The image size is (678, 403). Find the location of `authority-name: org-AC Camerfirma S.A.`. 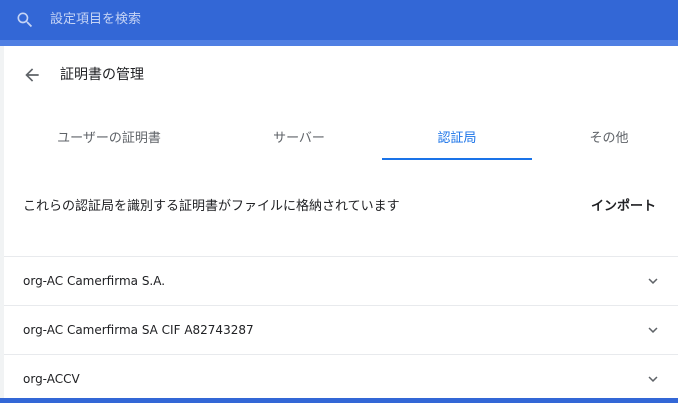

authority-name: org-AC Camerfirma S.A. is located at coordinates (94, 281).